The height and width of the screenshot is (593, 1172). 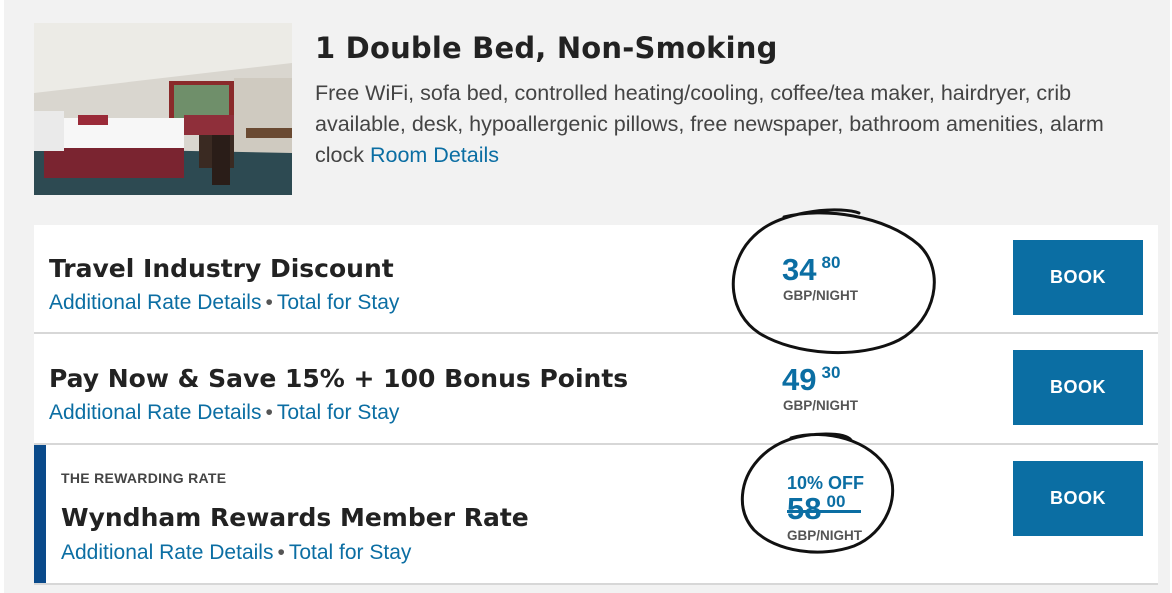 What do you see at coordinates (295, 517) in the screenshot?
I see `rate-title: Wyndham Rewards Member Rate` at bounding box center [295, 517].